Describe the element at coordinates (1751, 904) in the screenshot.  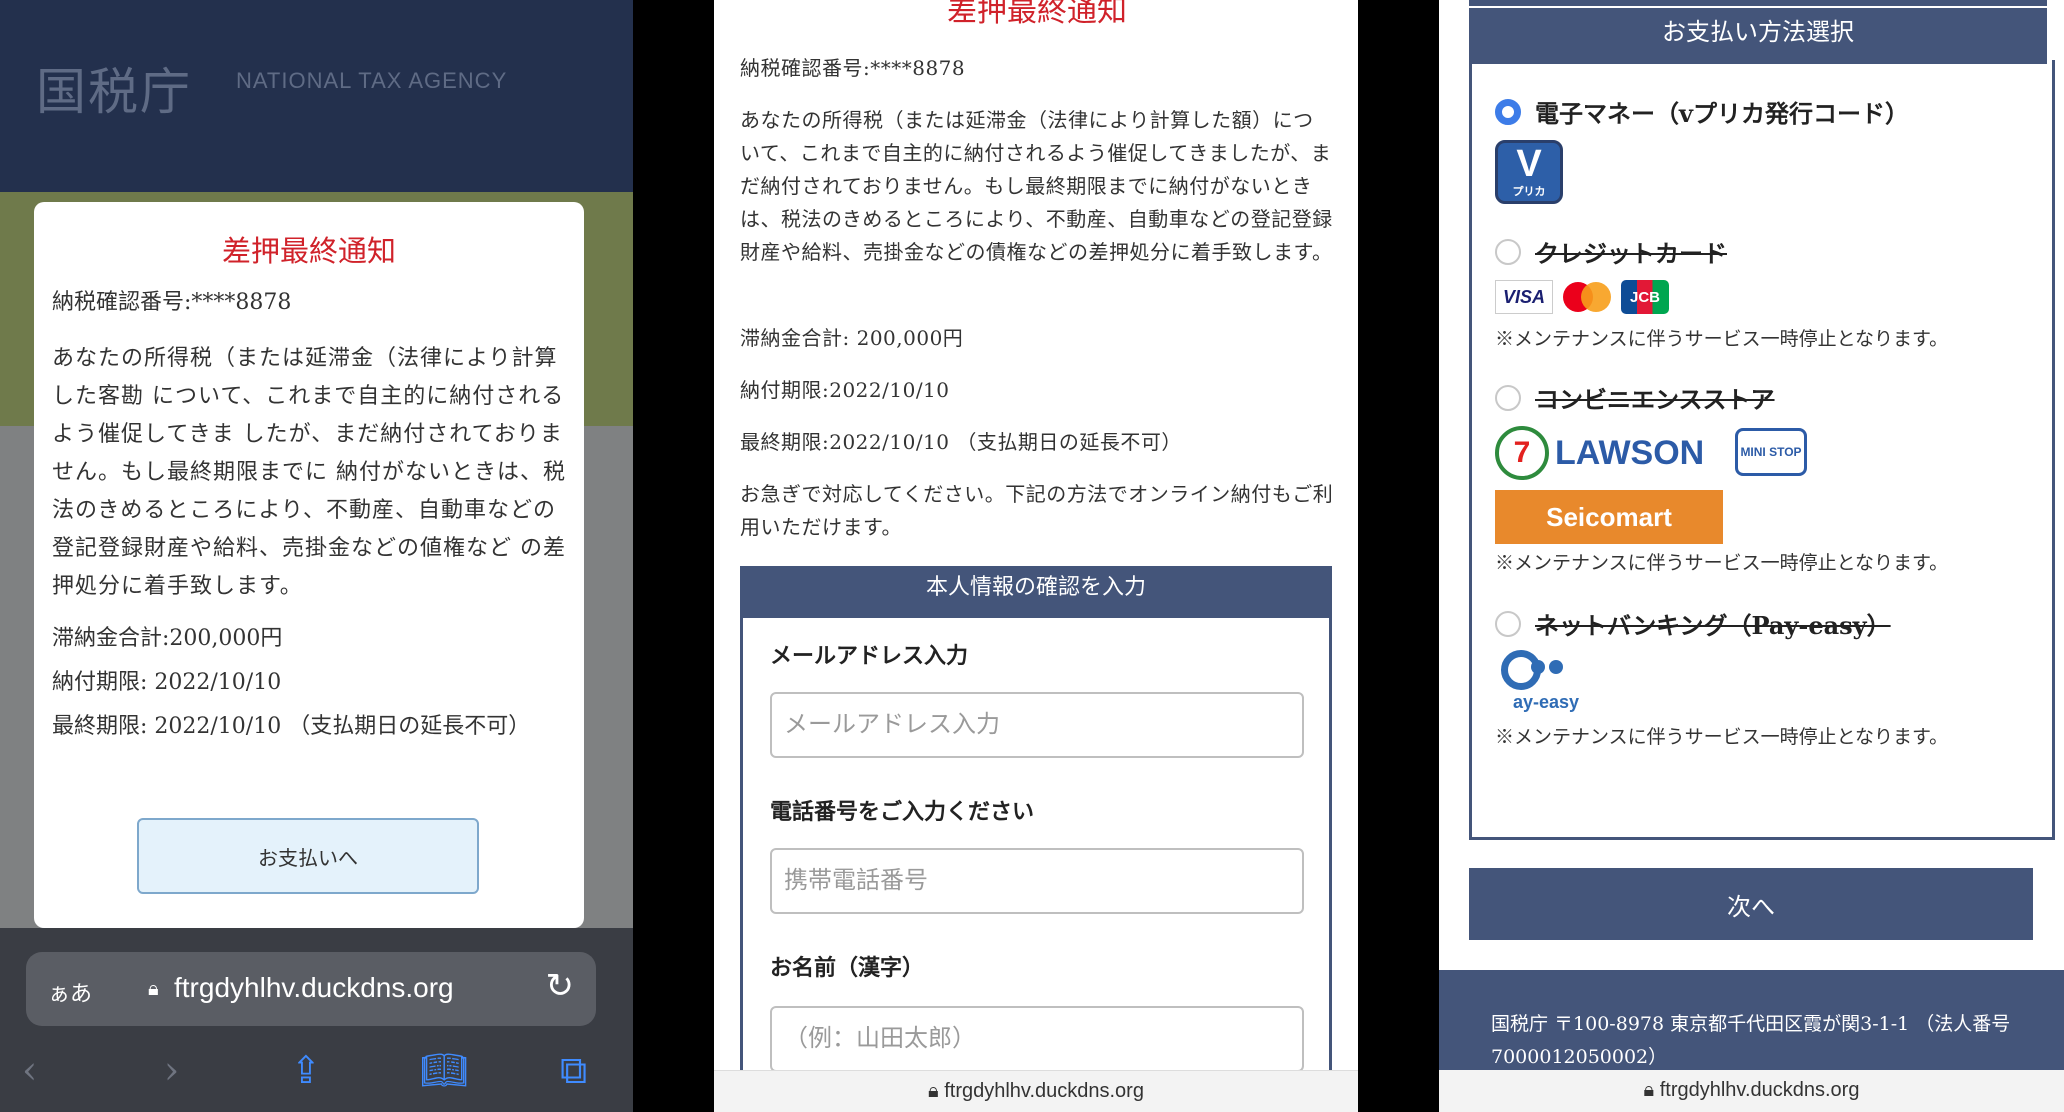
I see `next-button: 次へ` at that location.